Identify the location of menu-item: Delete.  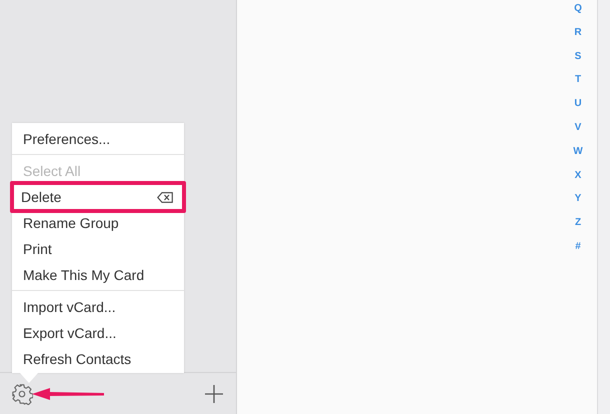
(98, 197).